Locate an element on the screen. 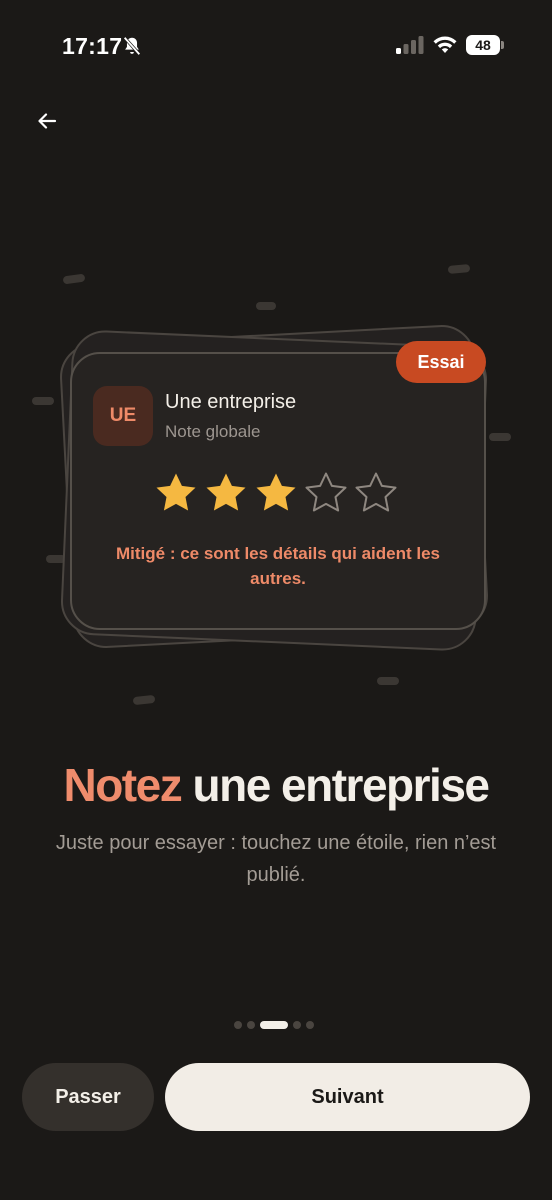 Image resolution: width=552 pixels, height=1200 pixels. page-indicator is located at coordinates (274, 1025).